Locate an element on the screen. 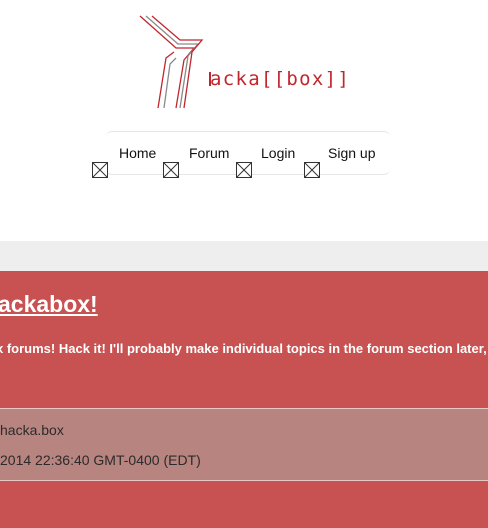 The width and height of the screenshot is (488, 528). post-meta: hacka.box 2014 22:36:40 GMT-0400 (EDT) is located at coordinates (244, 444).